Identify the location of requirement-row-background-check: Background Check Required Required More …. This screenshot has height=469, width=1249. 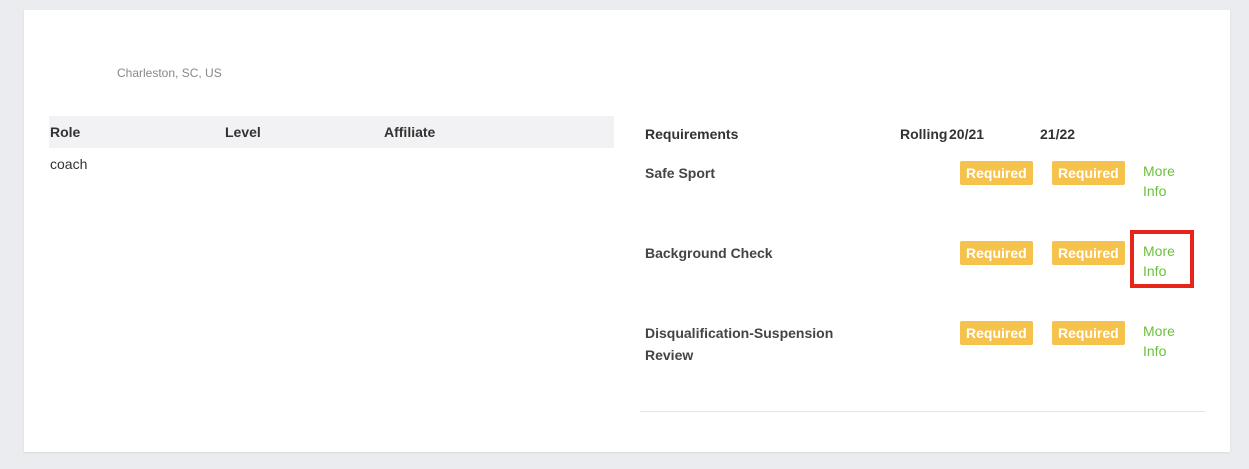
(922, 268).